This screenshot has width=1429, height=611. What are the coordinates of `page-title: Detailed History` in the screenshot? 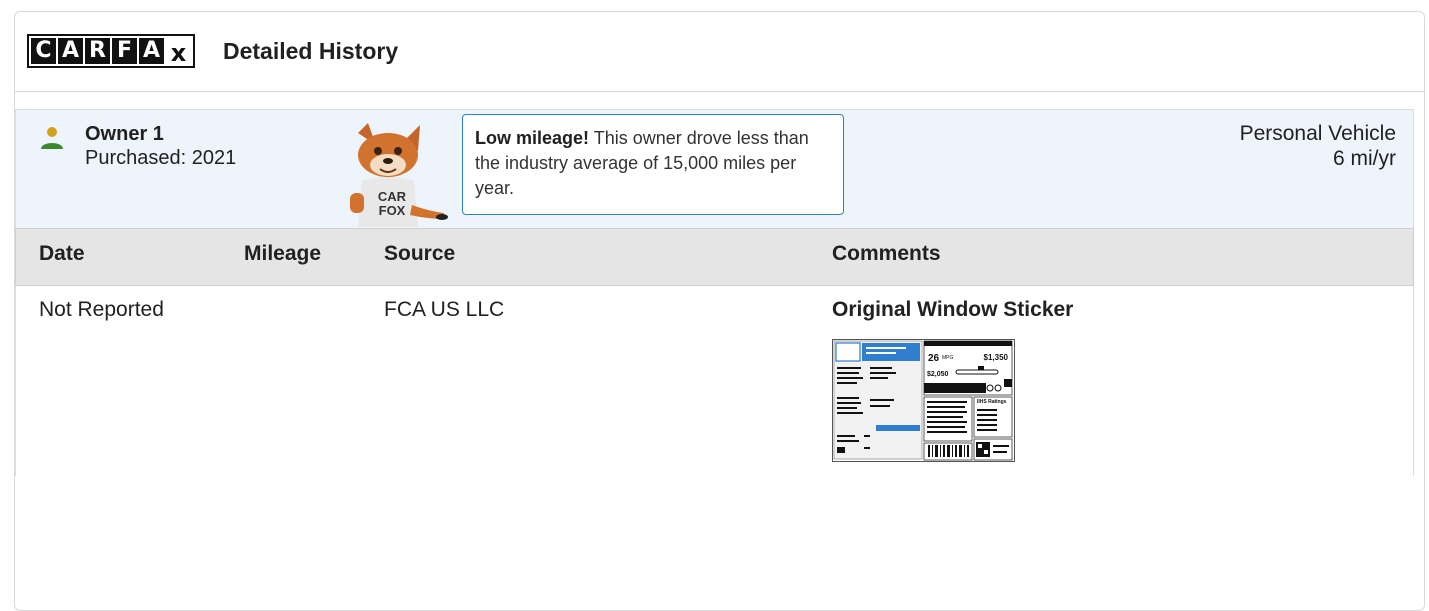 It's located at (311, 51).